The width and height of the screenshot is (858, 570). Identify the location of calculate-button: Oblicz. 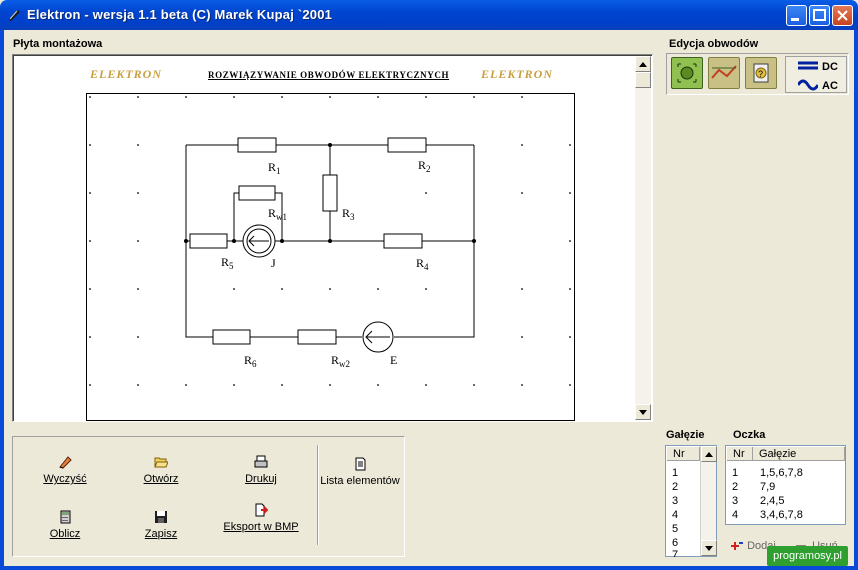
(65, 525).